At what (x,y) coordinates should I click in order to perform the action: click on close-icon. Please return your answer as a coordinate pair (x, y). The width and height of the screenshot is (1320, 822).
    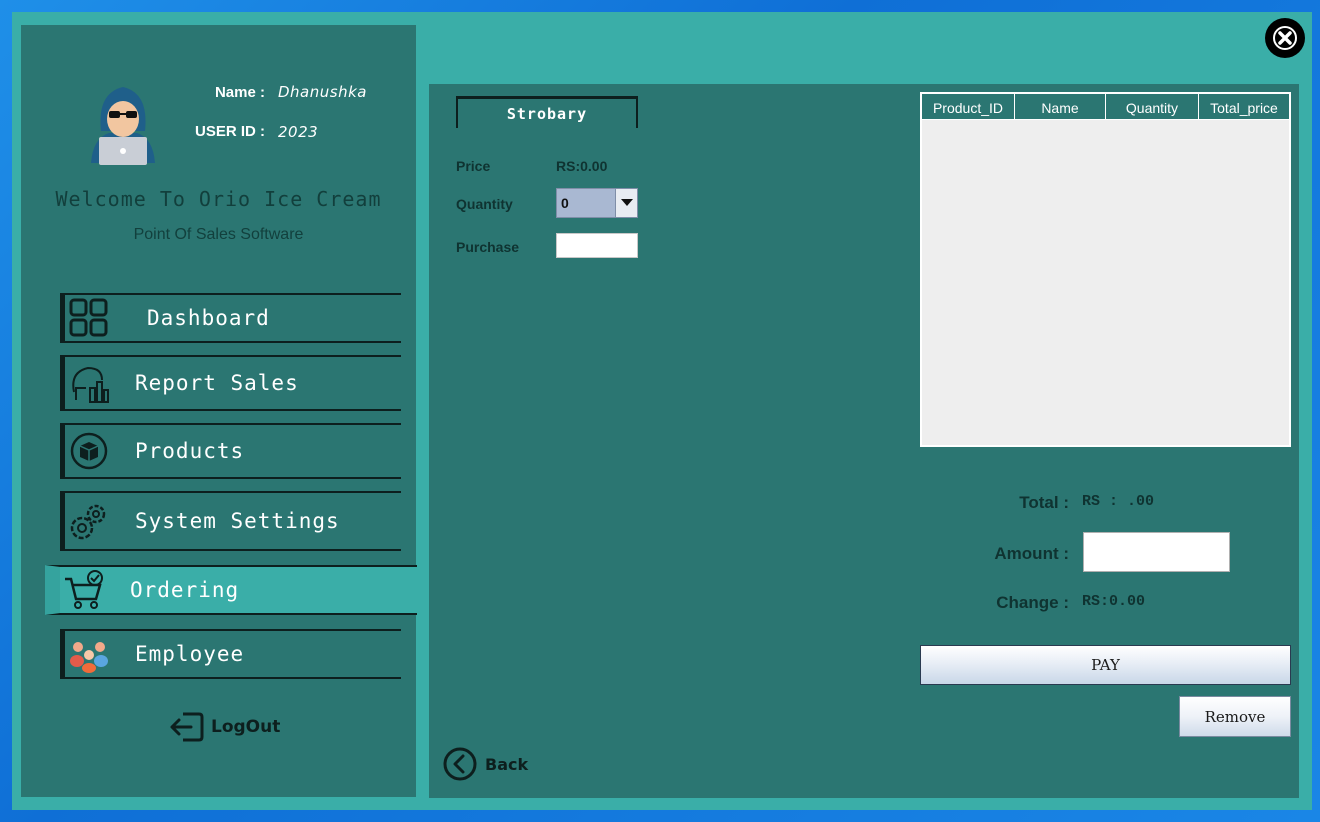
    Looking at the image, I should click on (1285, 38).